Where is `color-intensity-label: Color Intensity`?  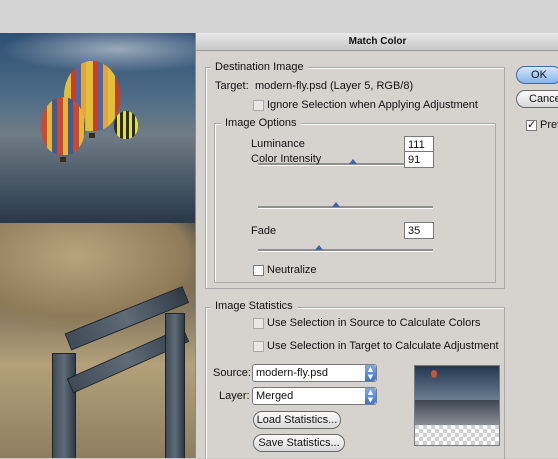 color-intensity-label: Color Intensity is located at coordinates (286, 159).